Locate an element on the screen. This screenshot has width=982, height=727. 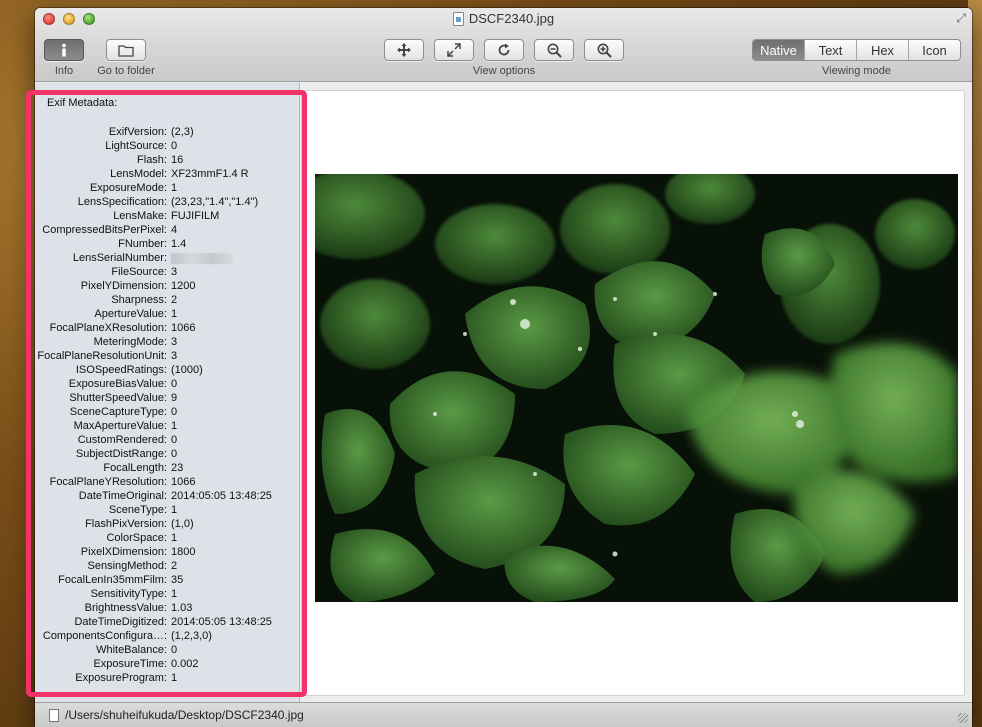
exif-key: FocalPlaneYResolution: is located at coordinates (108, 482).